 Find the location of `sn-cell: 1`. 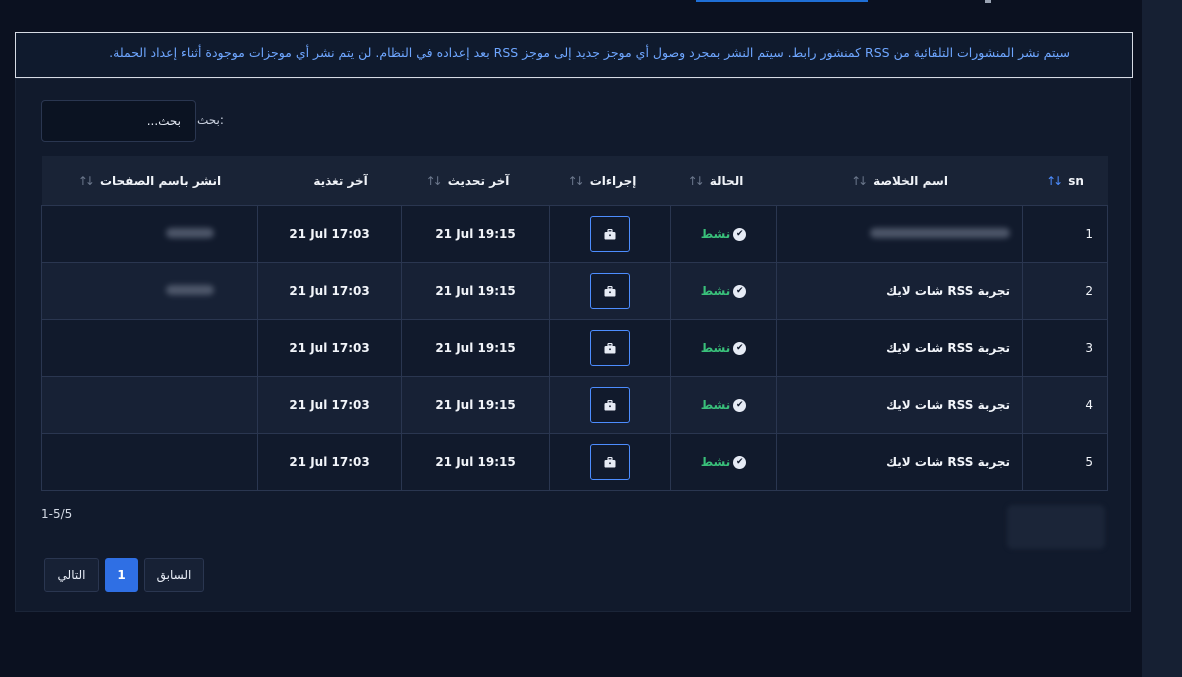

sn-cell: 1 is located at coordinates (1065, 234).